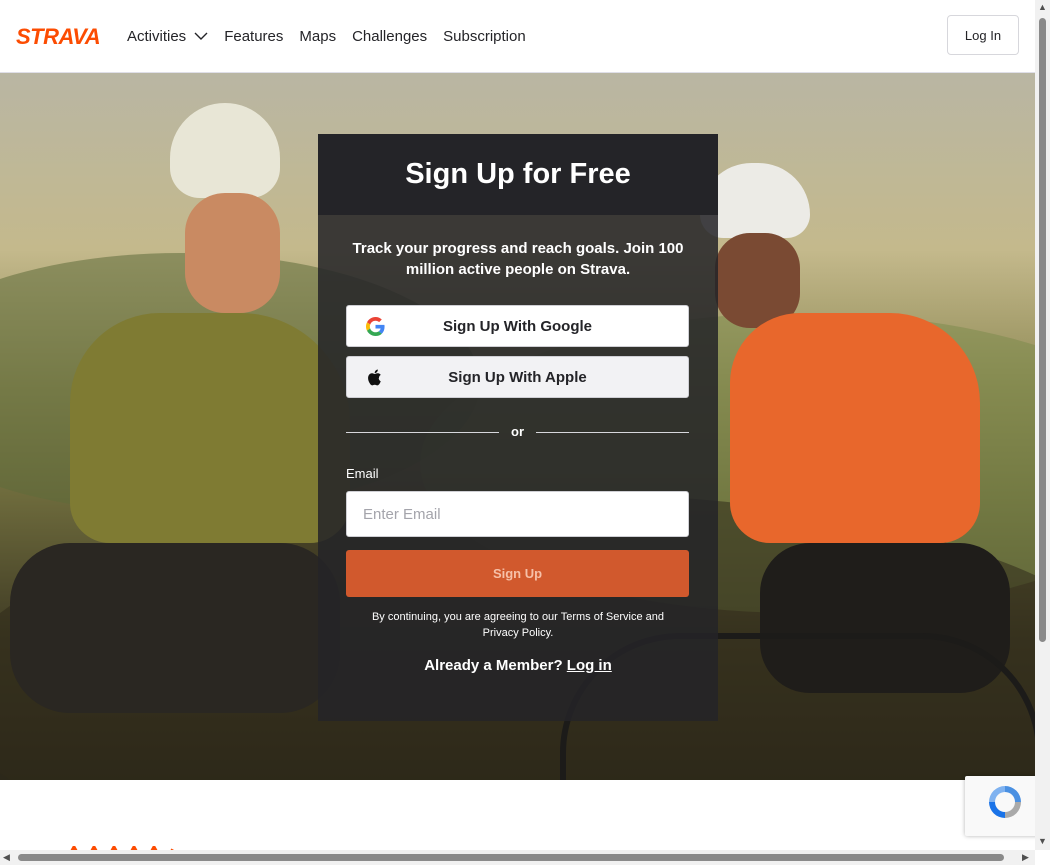 This screenshot has height=865, width=1050. What do you see at coordinates (375, 326) in the screenshot?
I see `google-icon` at bounding box center [375, 326].